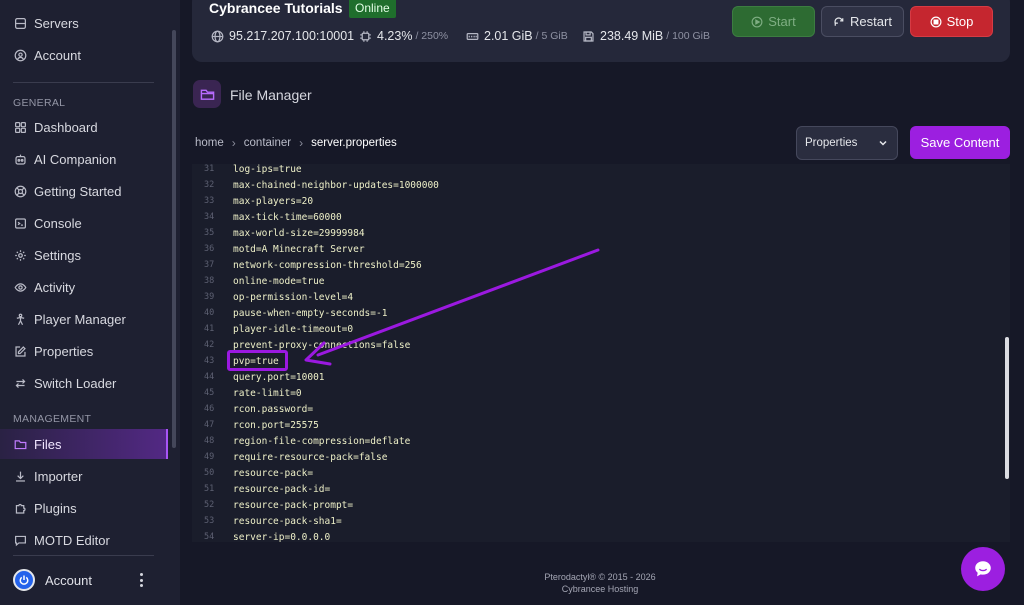 The width and height of the screenshot is (1024, 605). Describe the element at coordinates (84, 287) in the screenshot. I see `sidebar-item-activity: Activity` at that location.